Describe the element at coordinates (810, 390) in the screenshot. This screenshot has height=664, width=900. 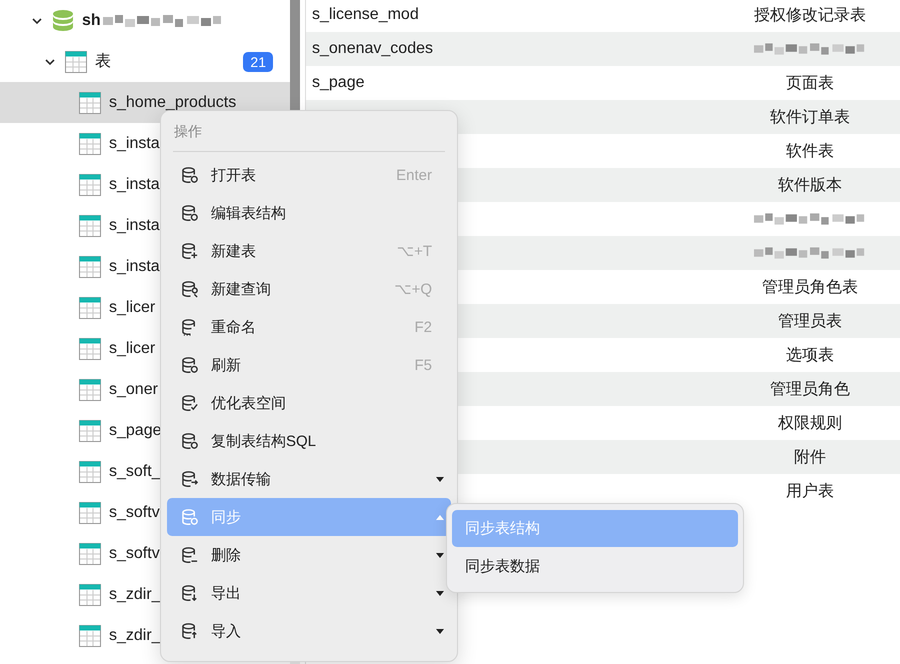
I see `table-cell-text: 管理员角色` at that location.